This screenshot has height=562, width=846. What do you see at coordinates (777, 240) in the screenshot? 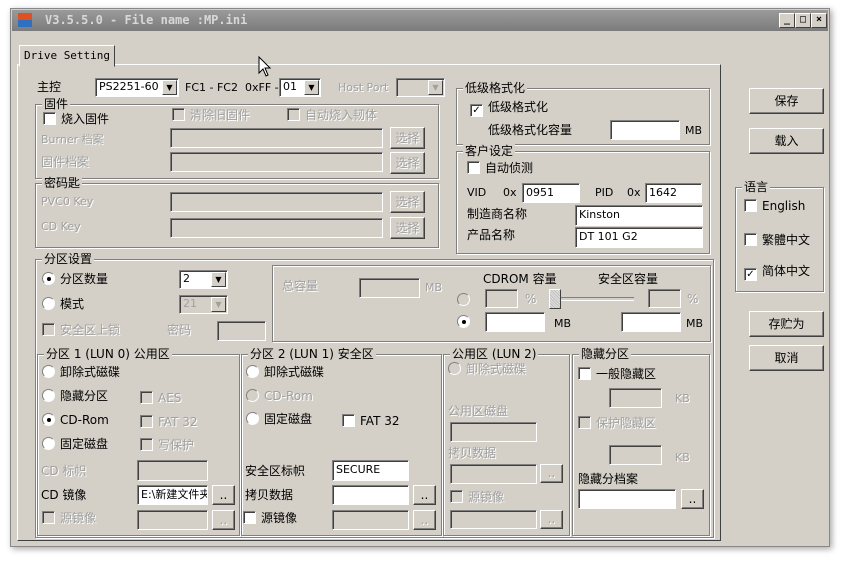
I see `language-traditional-checkbox: 繁體中文` at bounding box center [777, 240].